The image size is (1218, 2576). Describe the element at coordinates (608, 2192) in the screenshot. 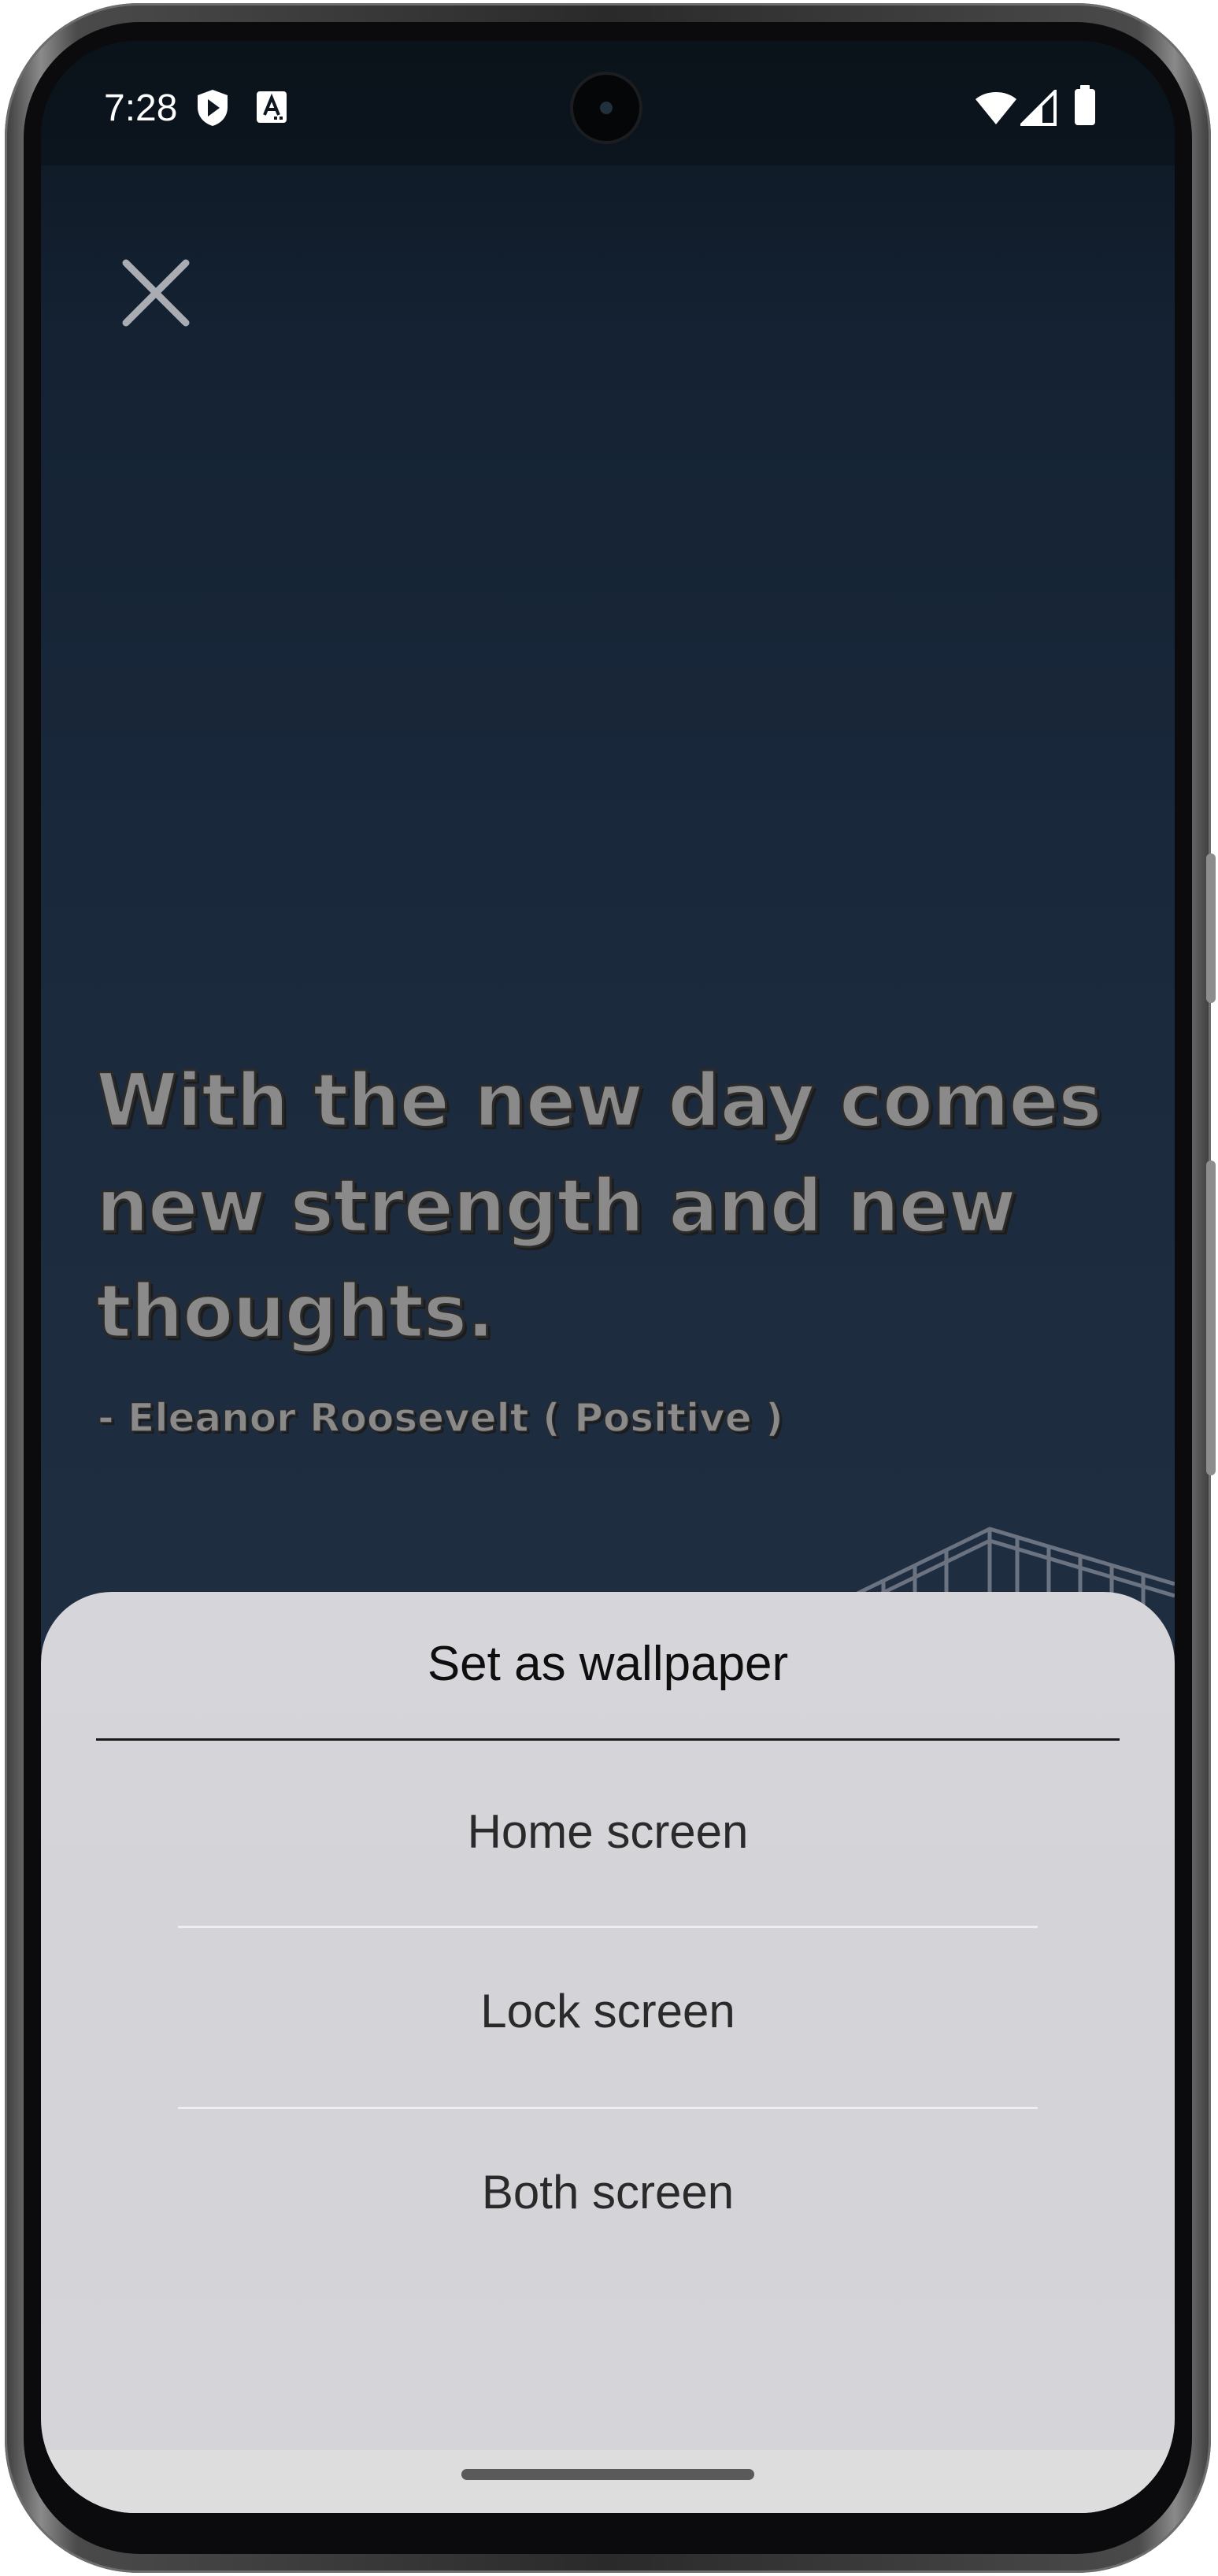

I see `both-screen-option: Both screen` at that location.